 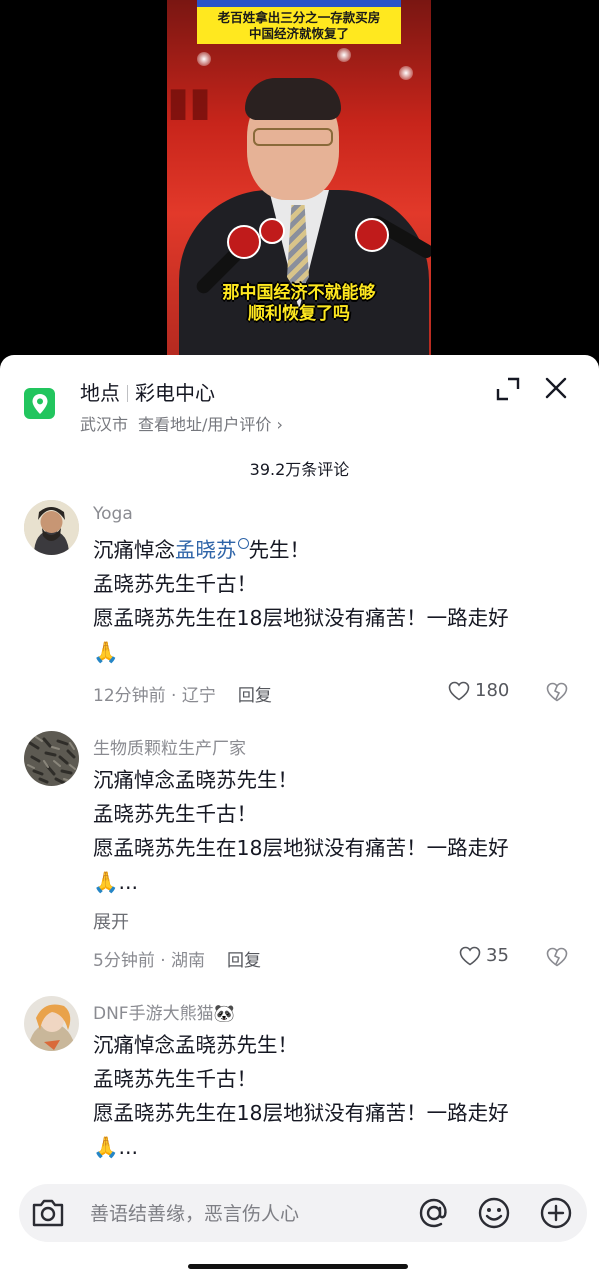 I want to click on video-headline-banner: 老百姓拿出三分之一存款买房 中国经济就恢复了, so click(x=299, y=25).